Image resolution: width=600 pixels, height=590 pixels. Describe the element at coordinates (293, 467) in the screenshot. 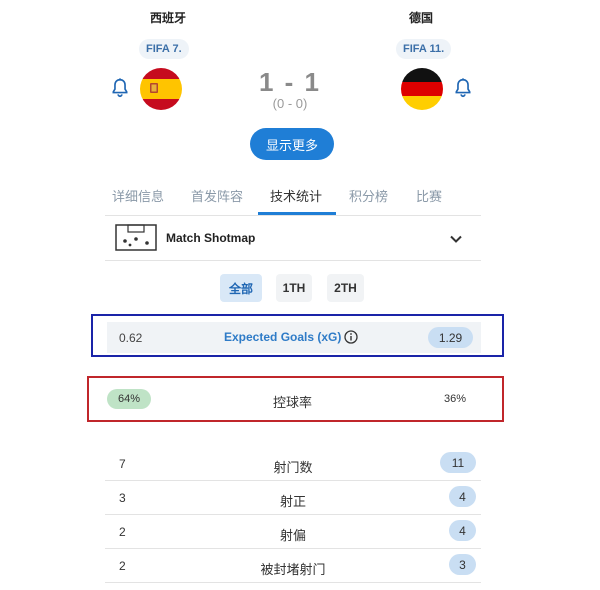

I see `stat-label: 射门数` at that location.